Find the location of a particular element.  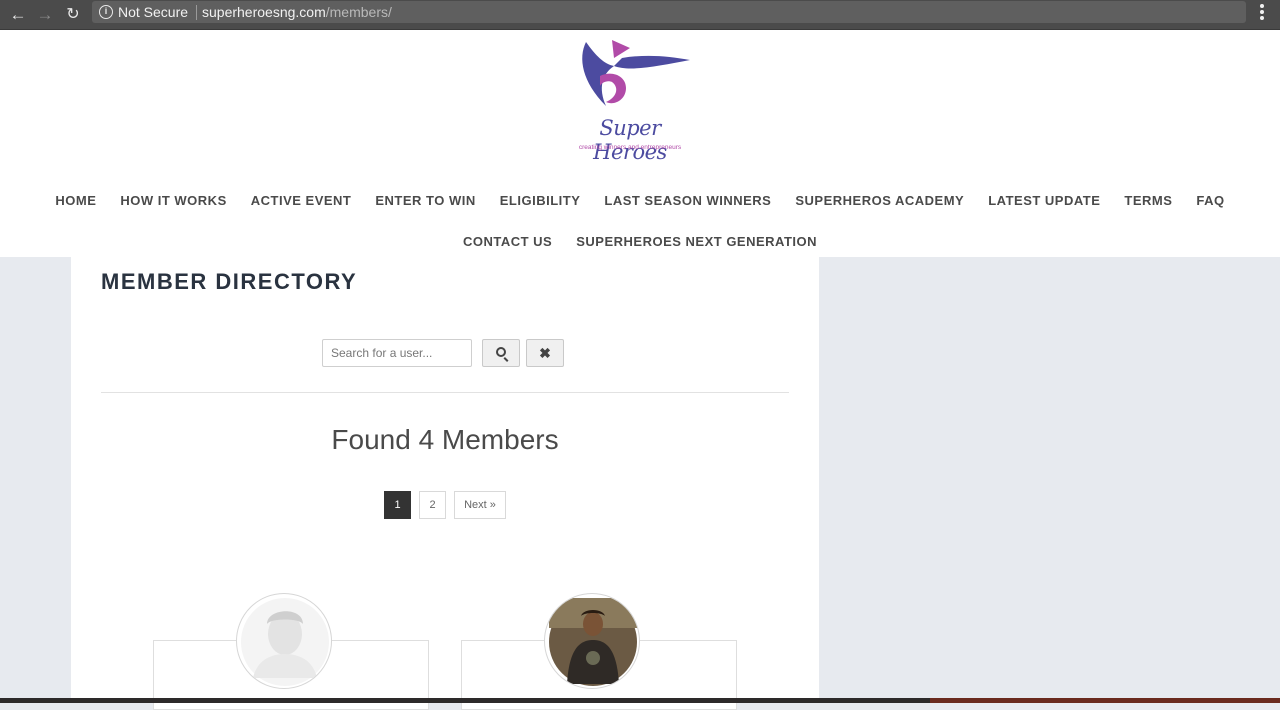

superhero-logo-icon is located at coordinates (636, 73).